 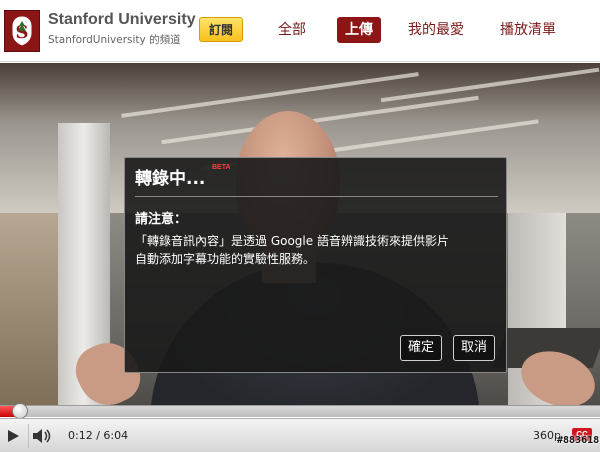 I want to click on dialog-message-line: 「轉錄音訊內容」是透過 Google 語音辨識技術來提供影片, so click(x=292, y=241).